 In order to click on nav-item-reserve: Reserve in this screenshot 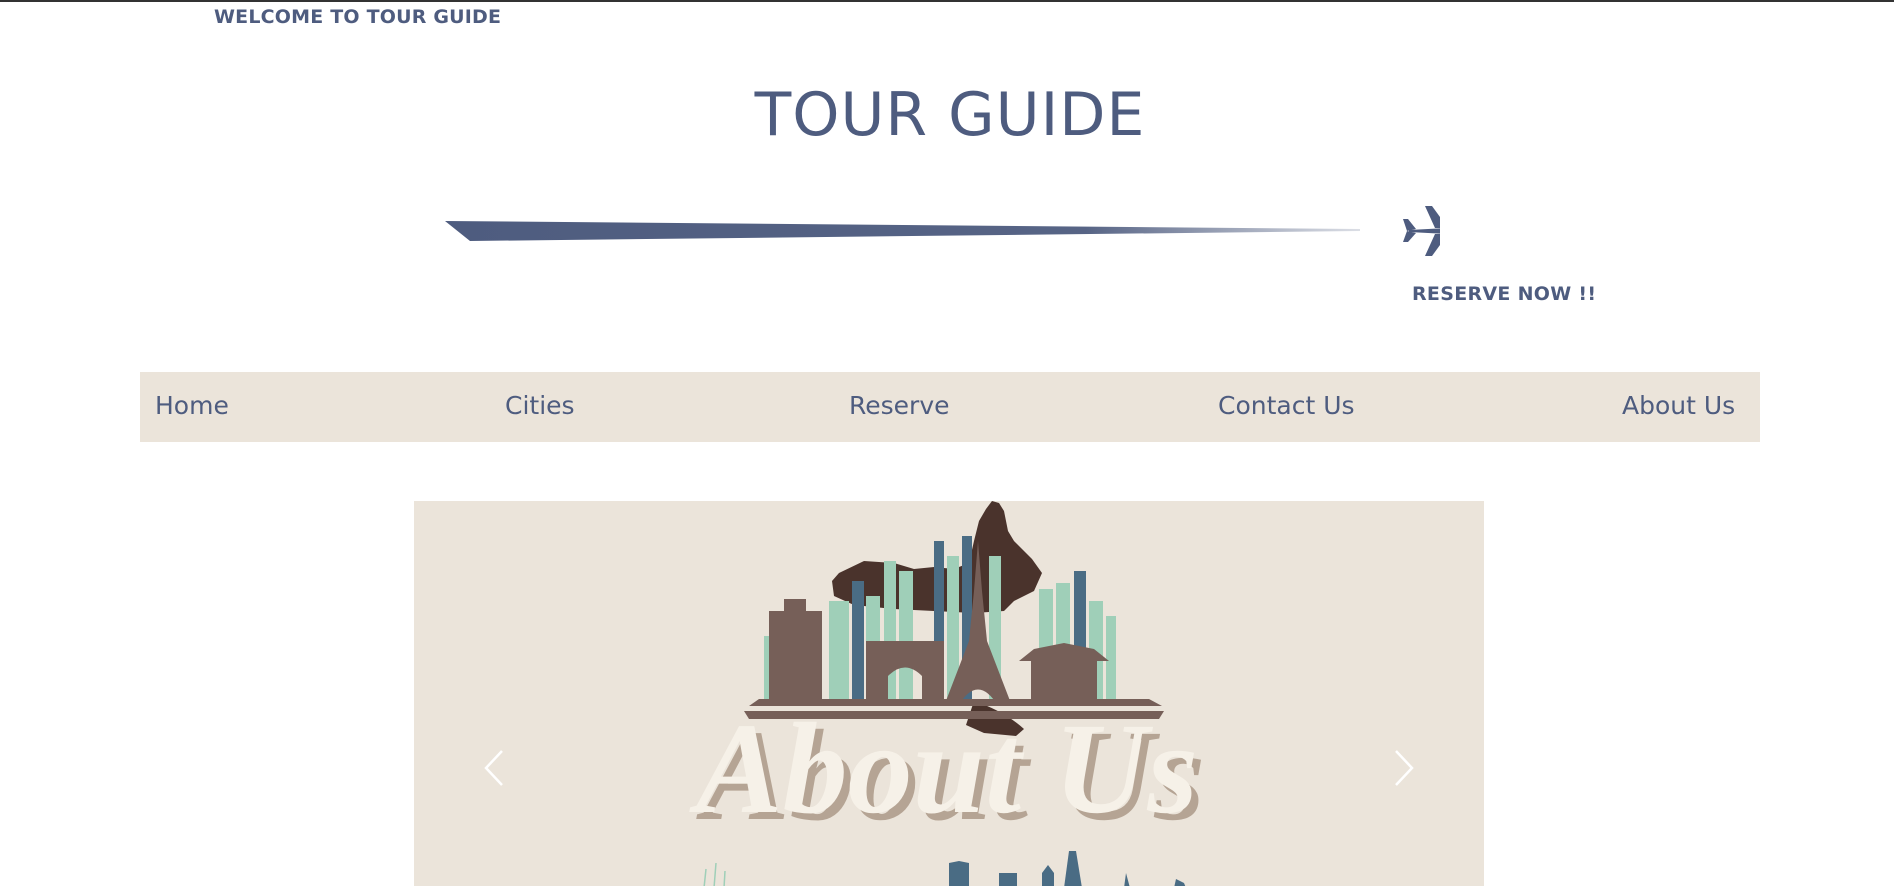, I will do `click(899, 405)`.